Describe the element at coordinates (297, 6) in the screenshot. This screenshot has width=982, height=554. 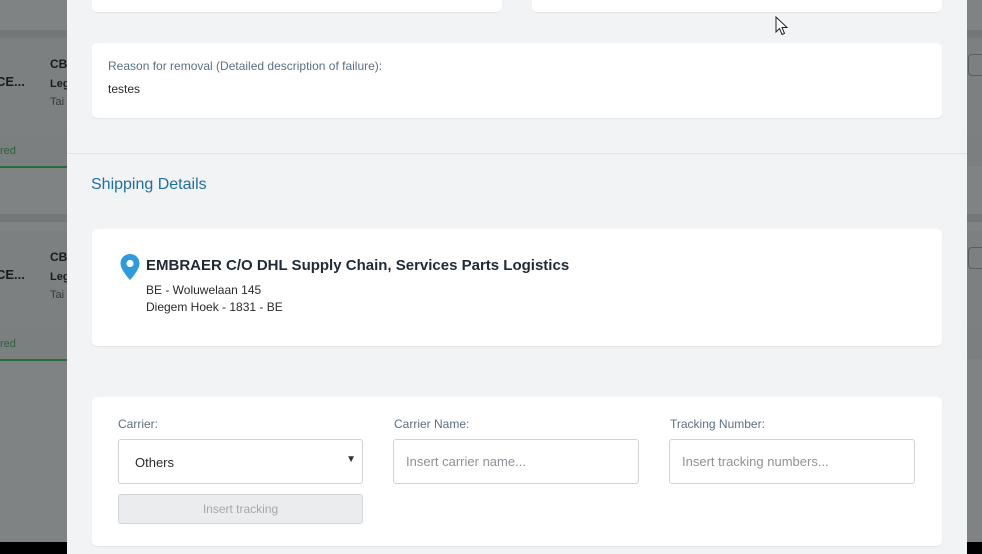
I see `top-field-left` at that location.